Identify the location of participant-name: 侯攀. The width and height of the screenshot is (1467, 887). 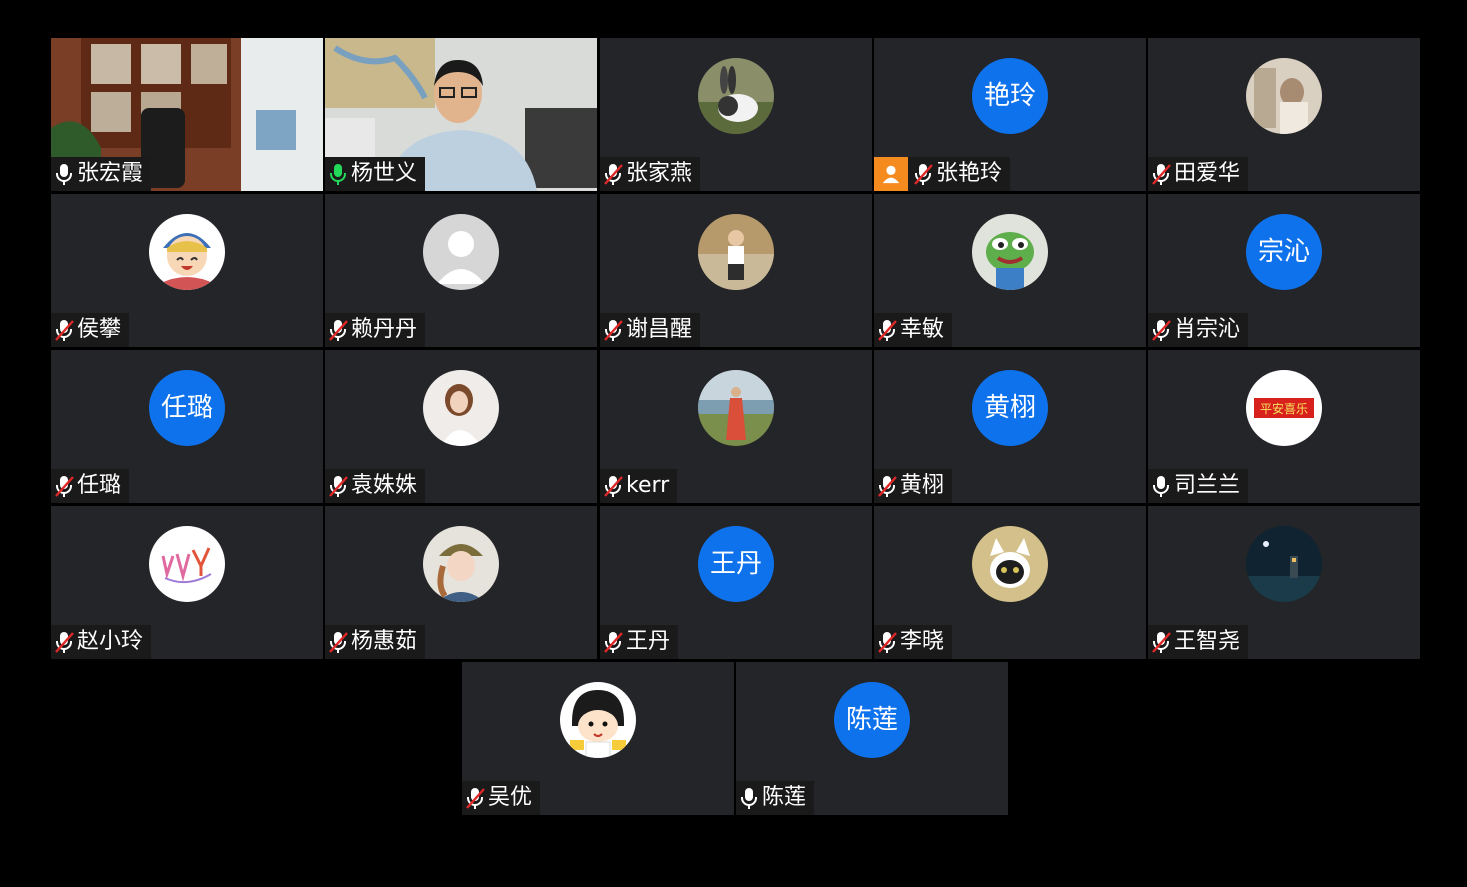
(99, 329).